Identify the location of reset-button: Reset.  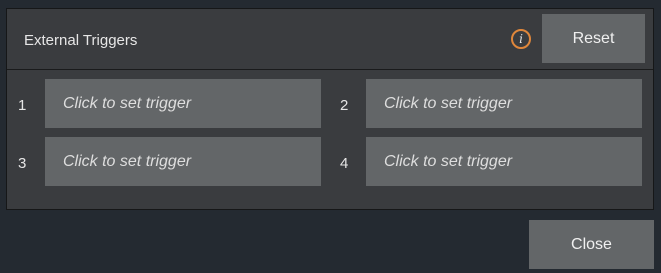
(593, 38).